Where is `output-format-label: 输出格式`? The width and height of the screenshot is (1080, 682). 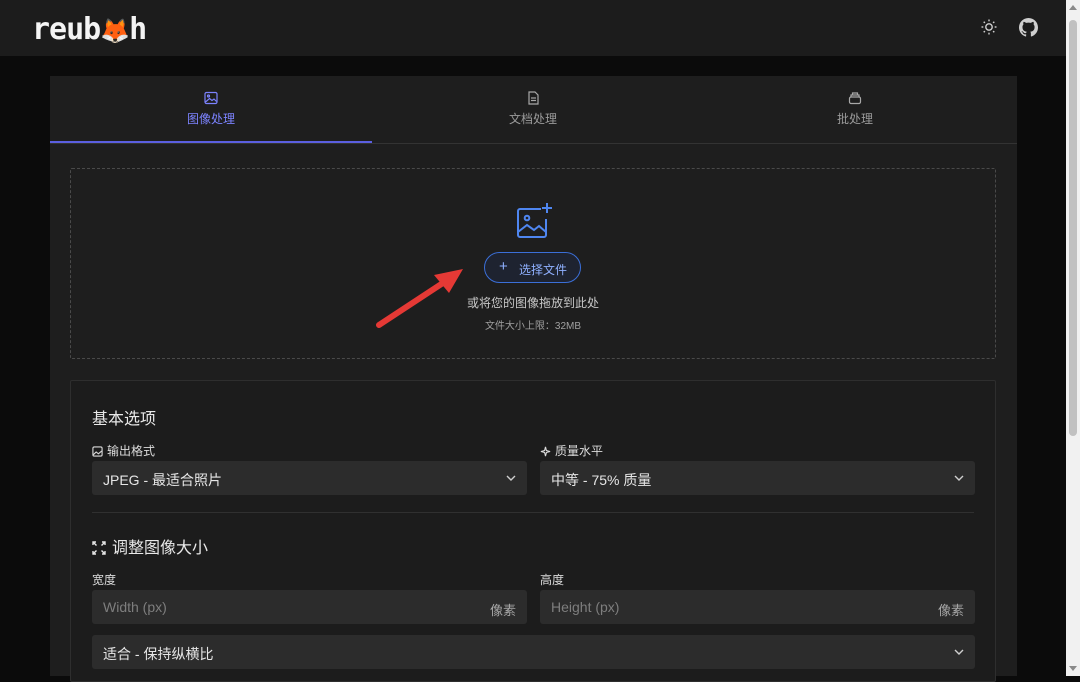
output-format-label: 输出格式 is located at coordinates (123, 450).